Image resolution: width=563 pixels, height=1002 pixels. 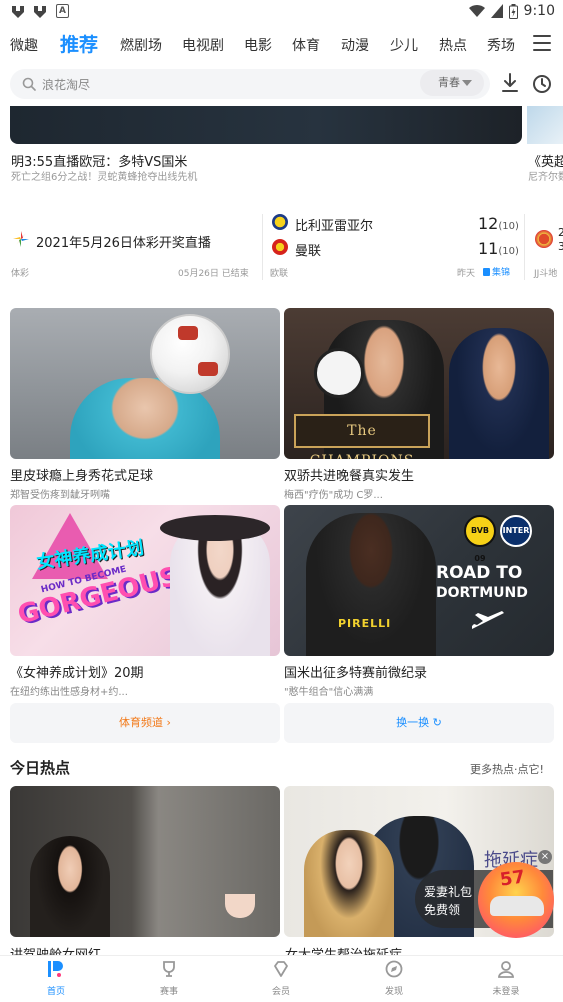 What do you see at coordinates (539, 11) in the screenshot?
I see `status-time: 9:10` at bounding box center [539, 11].